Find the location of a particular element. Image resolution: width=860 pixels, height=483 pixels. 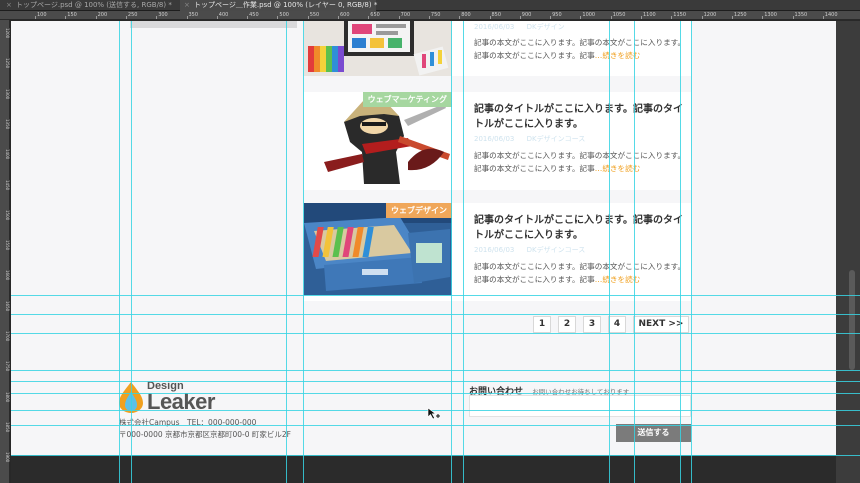

page-3-button: 3 is located at coordinates (592, 324).